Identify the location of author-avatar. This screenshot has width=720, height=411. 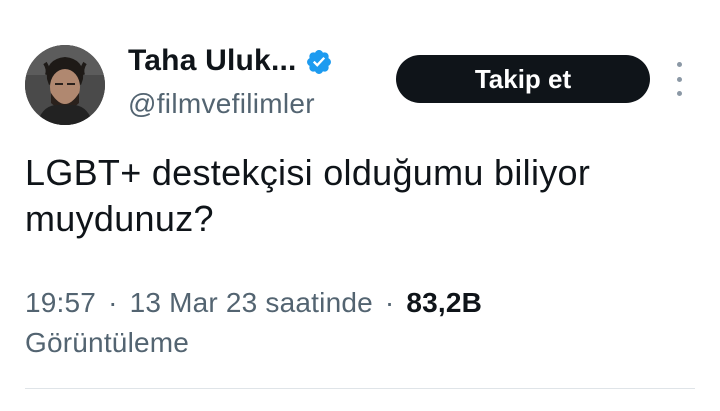
(65, 85).